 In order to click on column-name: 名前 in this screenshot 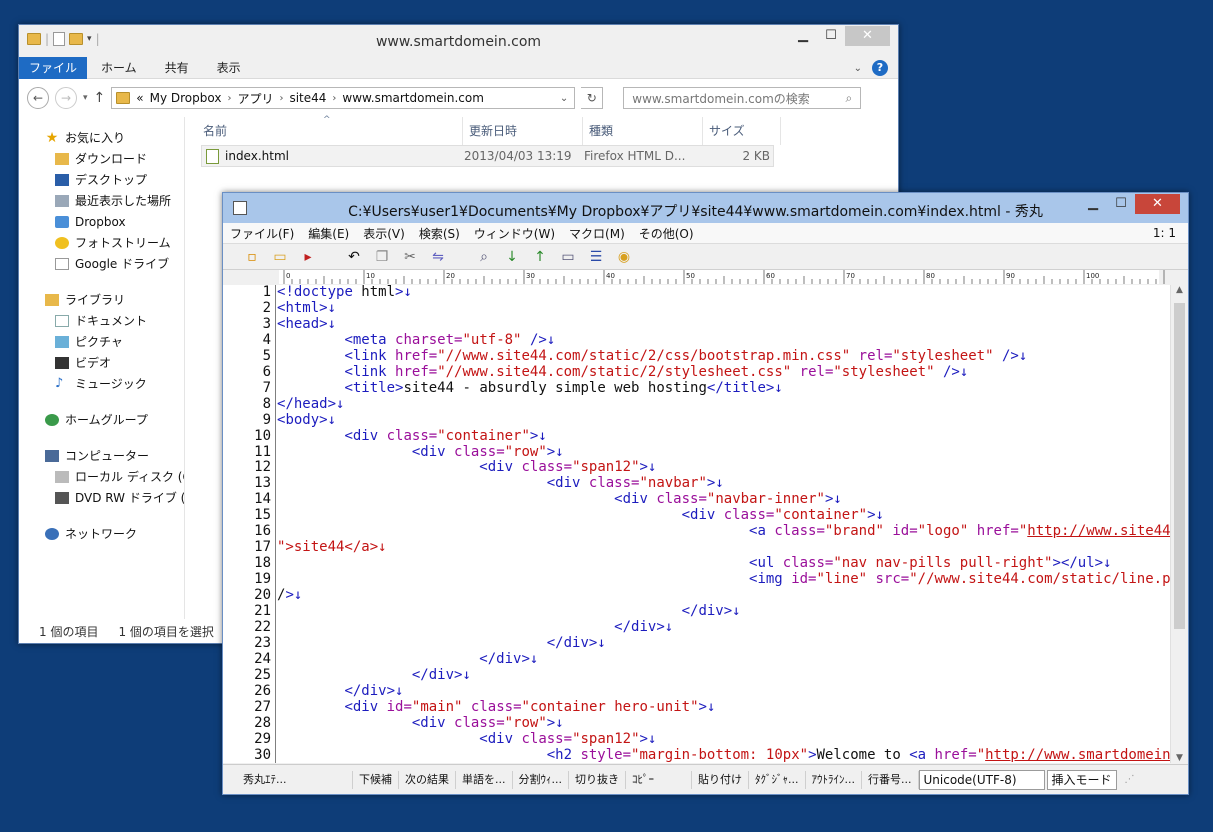, I will do `click(333, 130)`.